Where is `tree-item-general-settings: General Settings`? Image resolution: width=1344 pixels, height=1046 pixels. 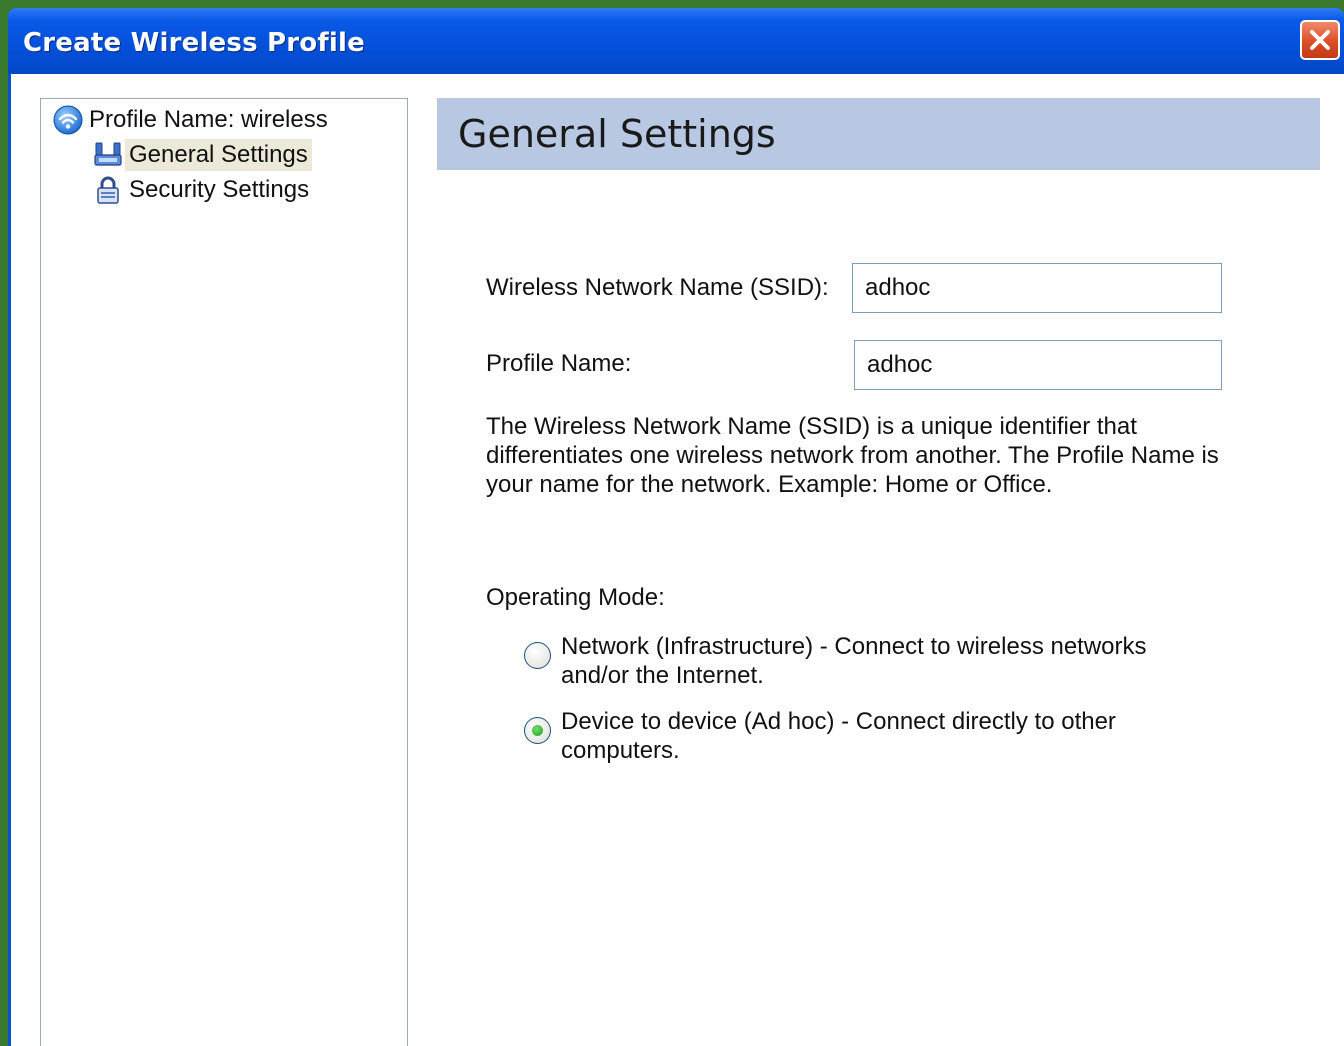 tree-item-general-settings: General Settings is located at coordinates (201, 155).